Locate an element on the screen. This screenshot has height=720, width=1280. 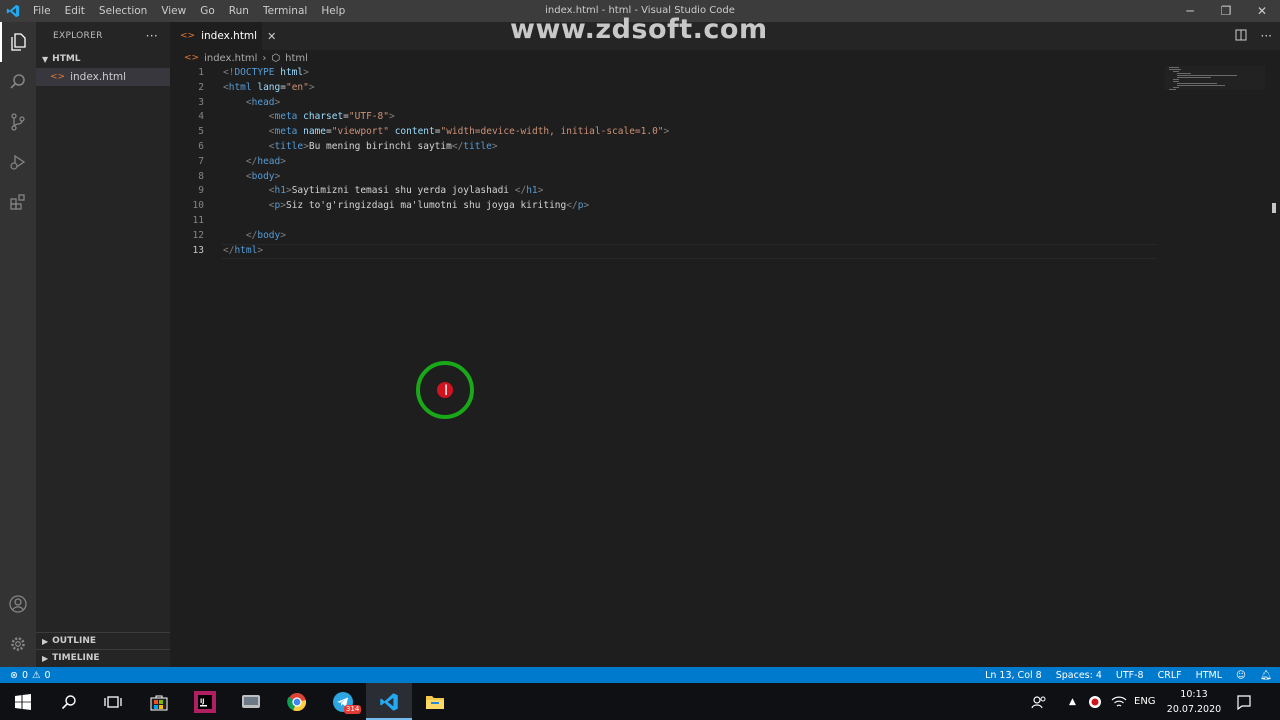
code-line: 7 </head> is located at coordinates (670, 162).